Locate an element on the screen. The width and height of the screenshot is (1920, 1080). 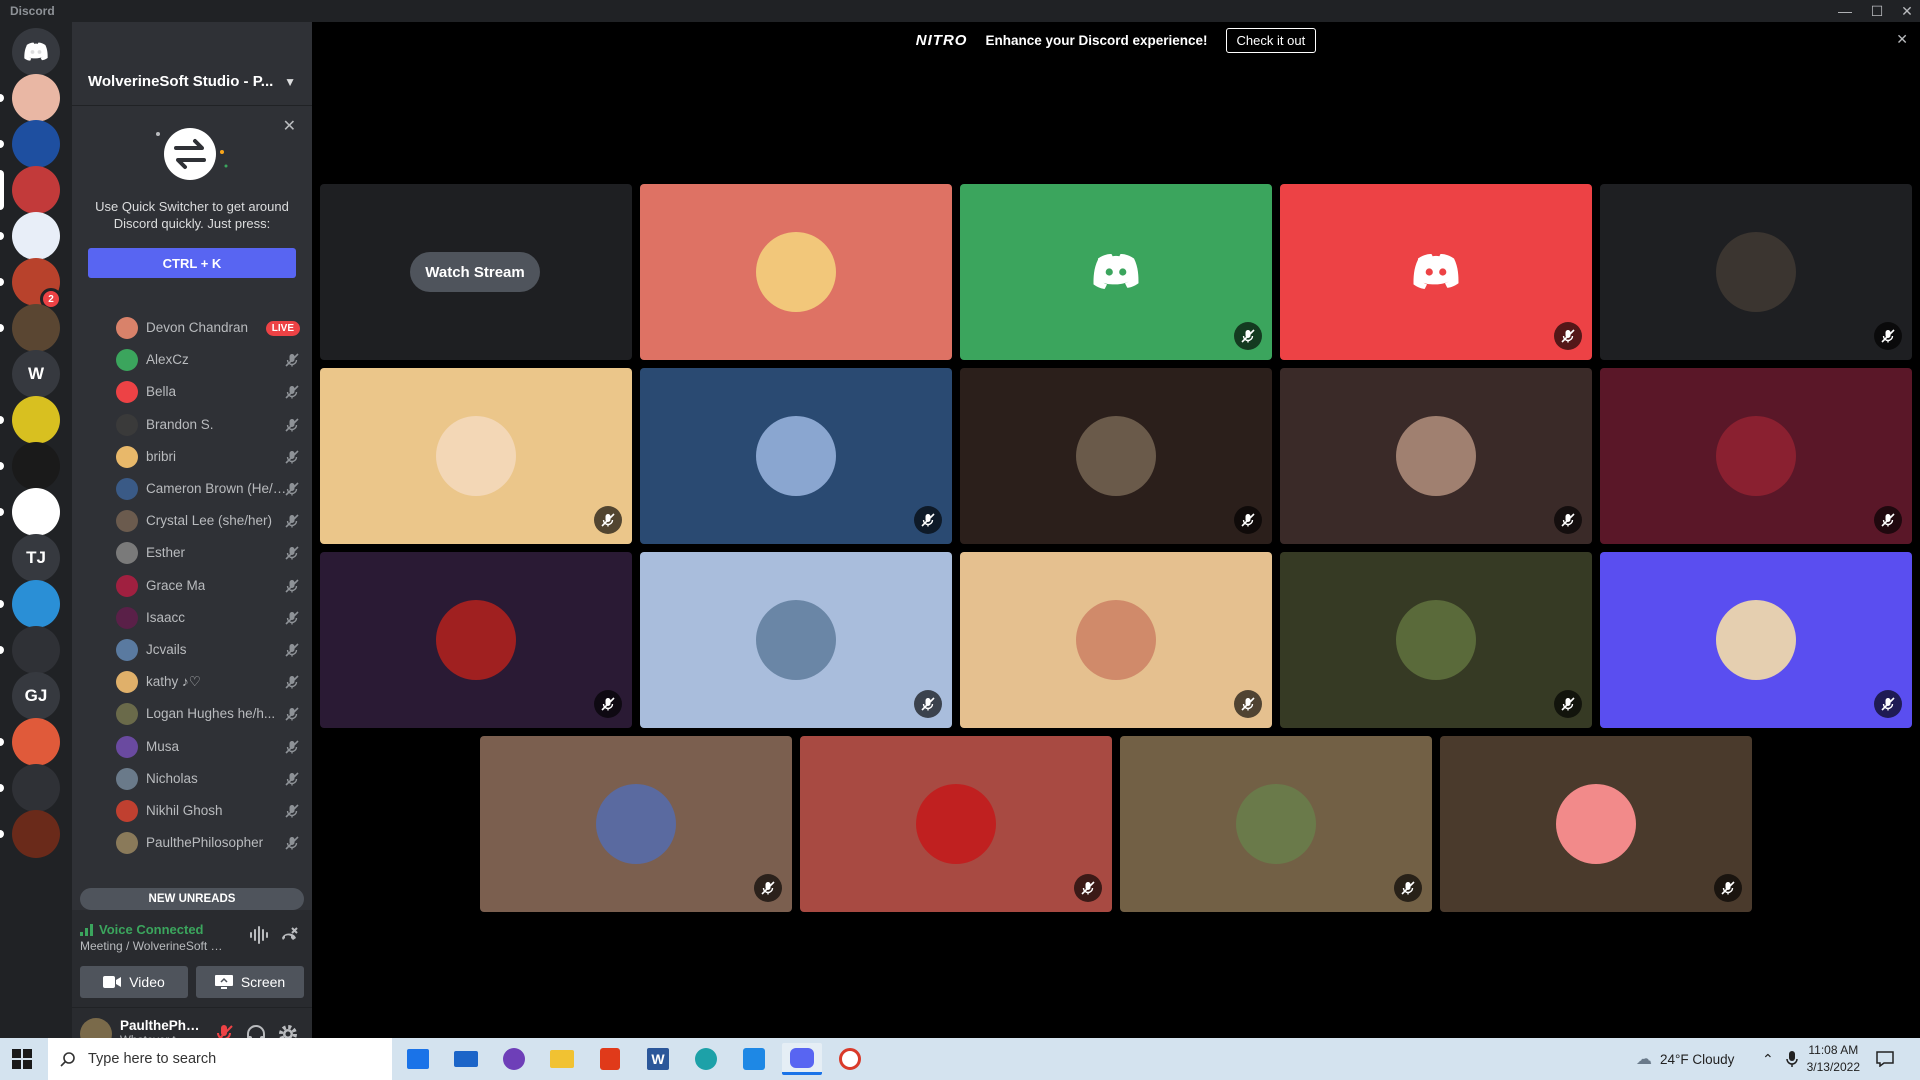
unread-indicator is located at coordinates (2, 834).